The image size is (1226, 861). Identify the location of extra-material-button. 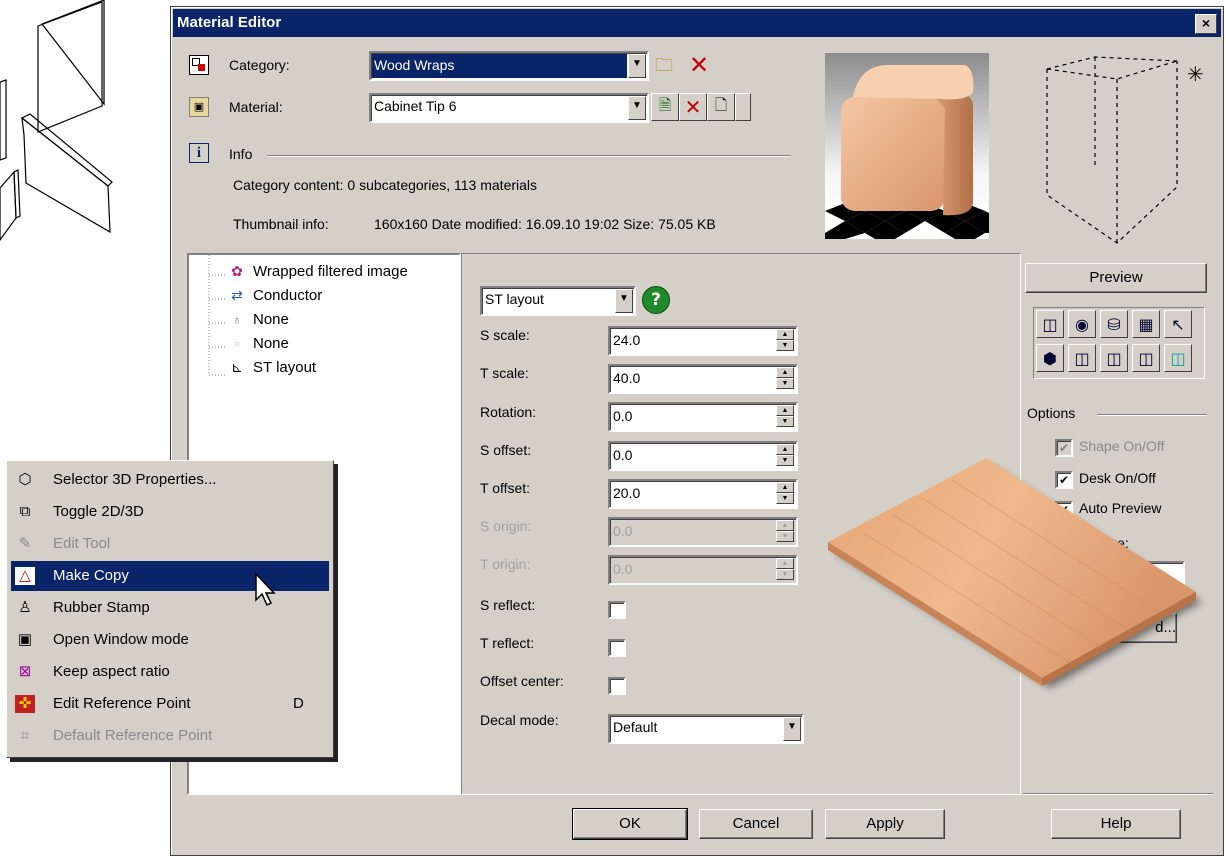
(743, 107).